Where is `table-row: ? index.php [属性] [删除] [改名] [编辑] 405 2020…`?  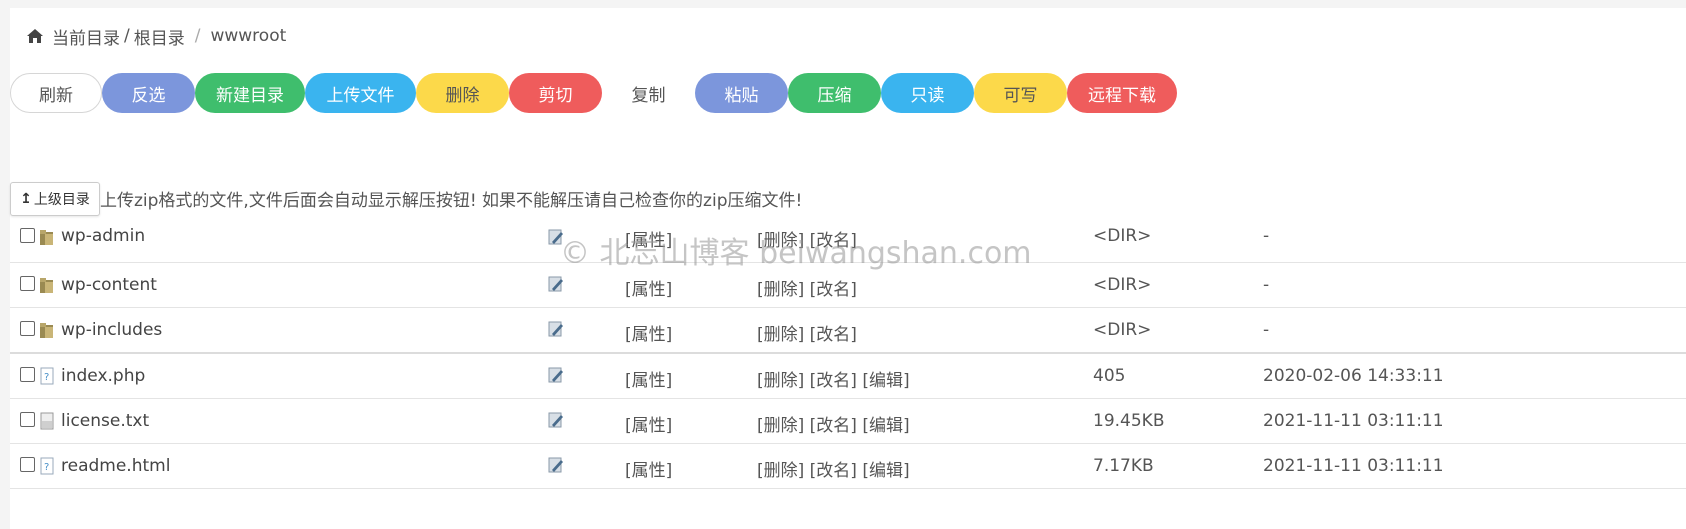 table-row: ? index.php [属性] [删除] [改名] [编辑] 405 2020… is located at coordinates (848, 376).